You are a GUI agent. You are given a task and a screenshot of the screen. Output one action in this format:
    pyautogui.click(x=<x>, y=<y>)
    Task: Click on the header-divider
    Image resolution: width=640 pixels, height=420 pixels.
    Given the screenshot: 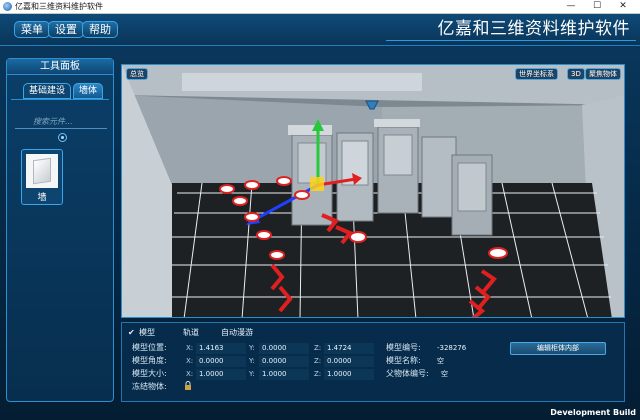 What is the action you would take?
    pyautogui.click(x=511, y=42)
    